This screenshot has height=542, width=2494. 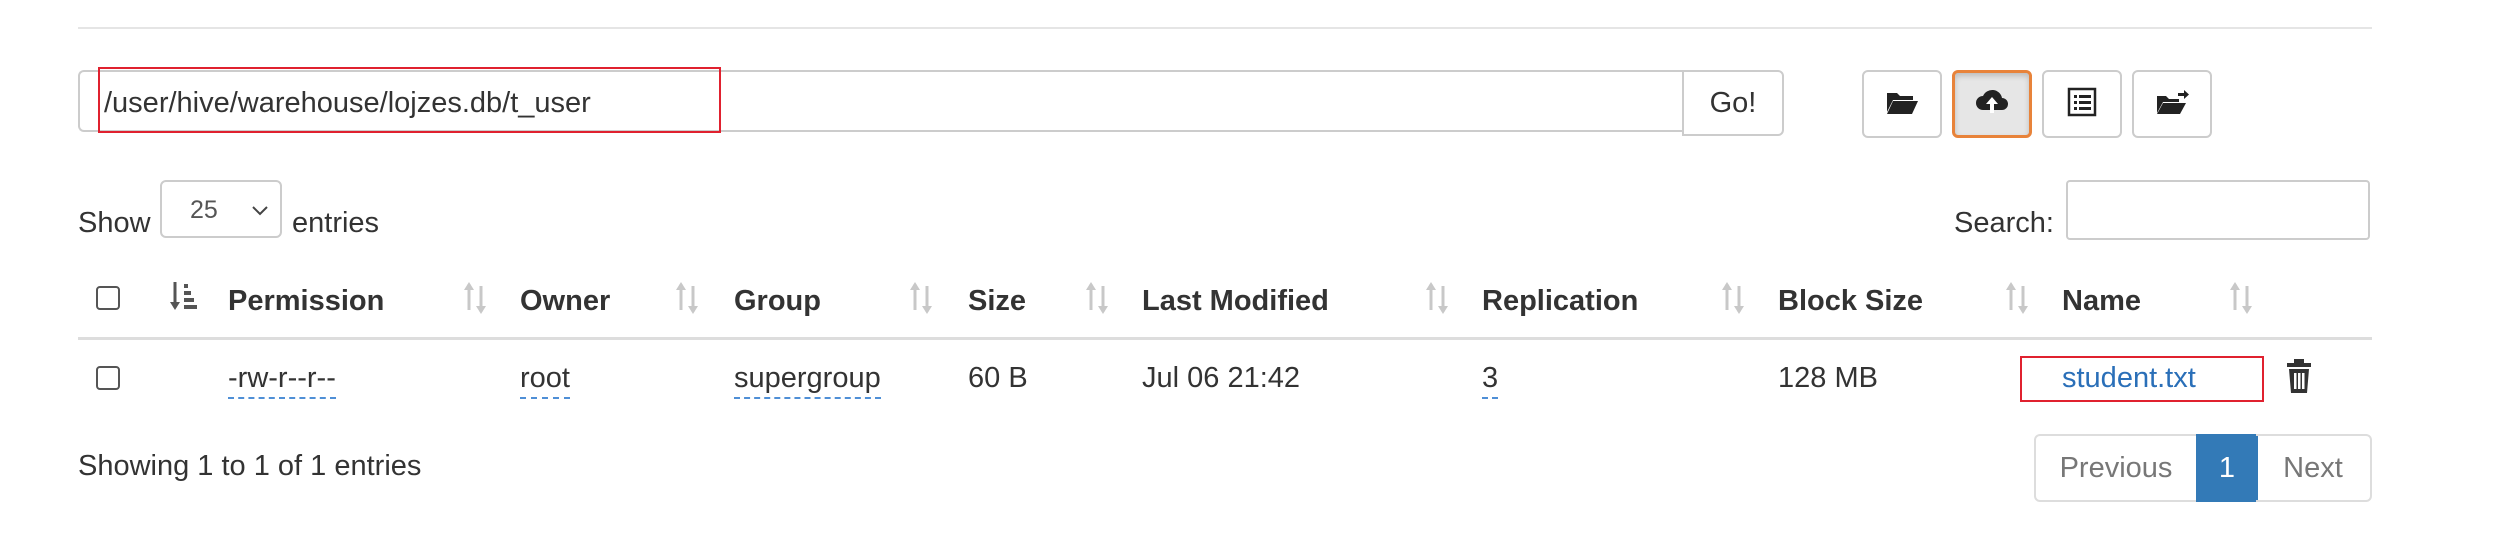 I want to click on trash-icon, so click(x=2299, y=376).